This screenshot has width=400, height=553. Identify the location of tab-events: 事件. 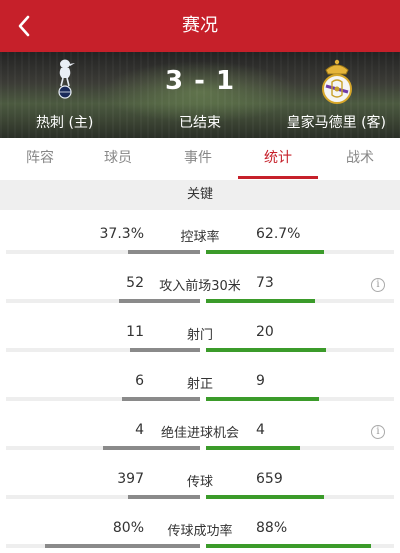
(198, 159).